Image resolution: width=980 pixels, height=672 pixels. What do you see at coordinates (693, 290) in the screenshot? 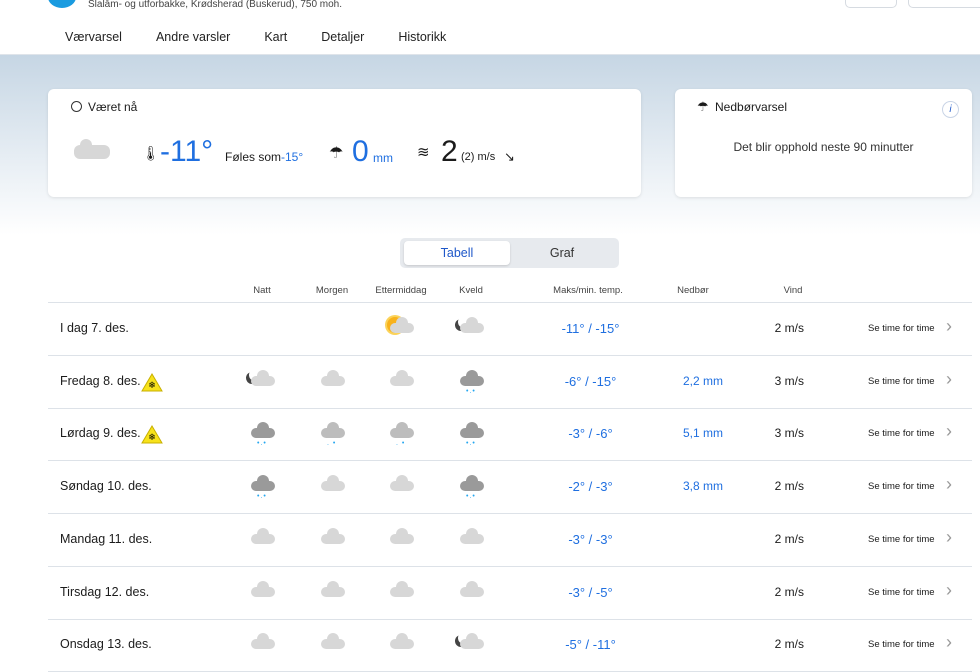
I see `column-precip: Nedbør` at bounding box center [693, 290].